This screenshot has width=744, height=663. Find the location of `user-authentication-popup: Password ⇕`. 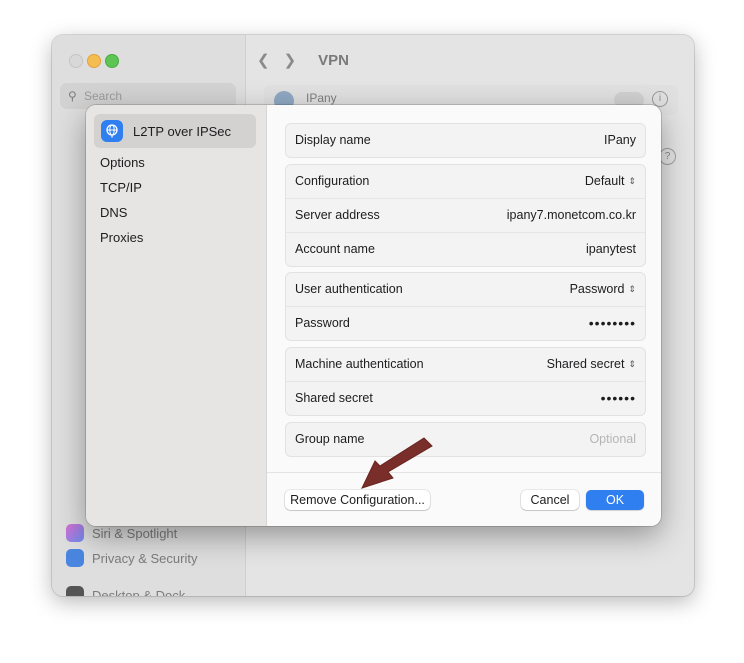

user-authentication-popup: Password ⇕ is located at coordinates (603, 290).